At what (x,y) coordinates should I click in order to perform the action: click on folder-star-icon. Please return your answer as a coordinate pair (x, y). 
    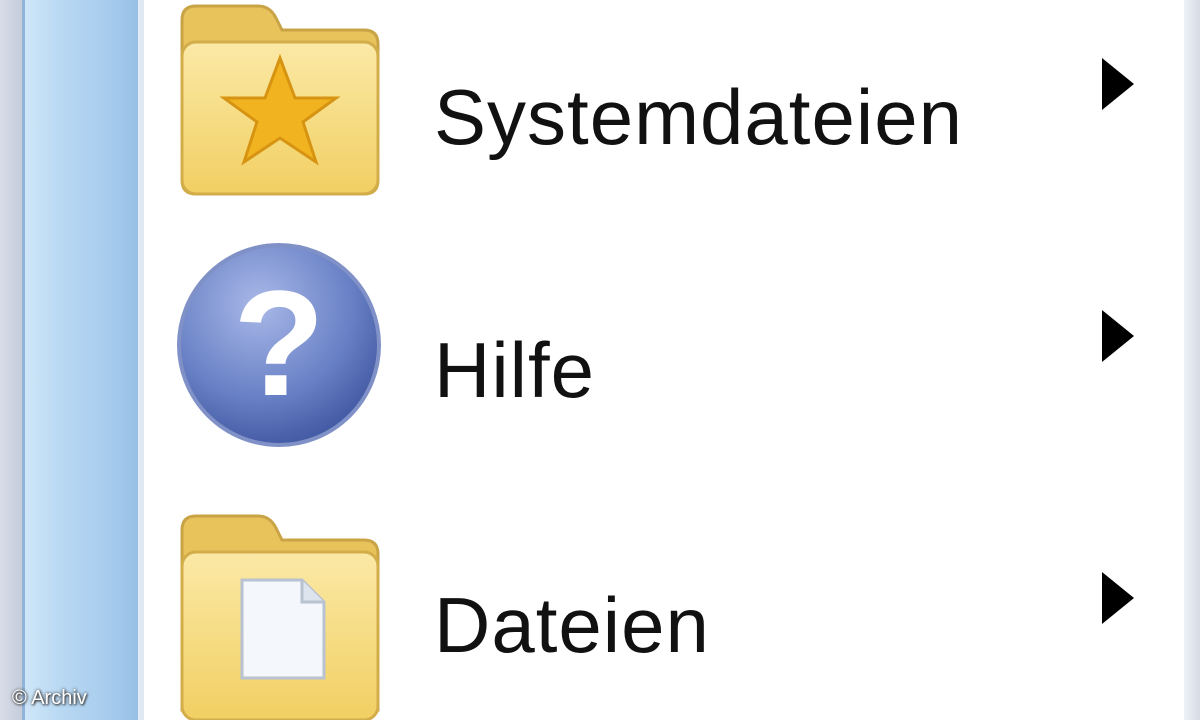
    Looking at the image, I should click on (279, 105).